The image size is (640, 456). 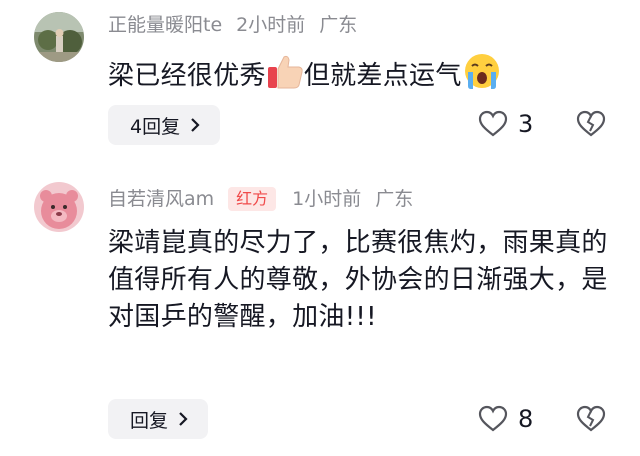 I want to click on comment-meta: 正能量暖阳te 2小时前 广东, so click(x=239, y=25).